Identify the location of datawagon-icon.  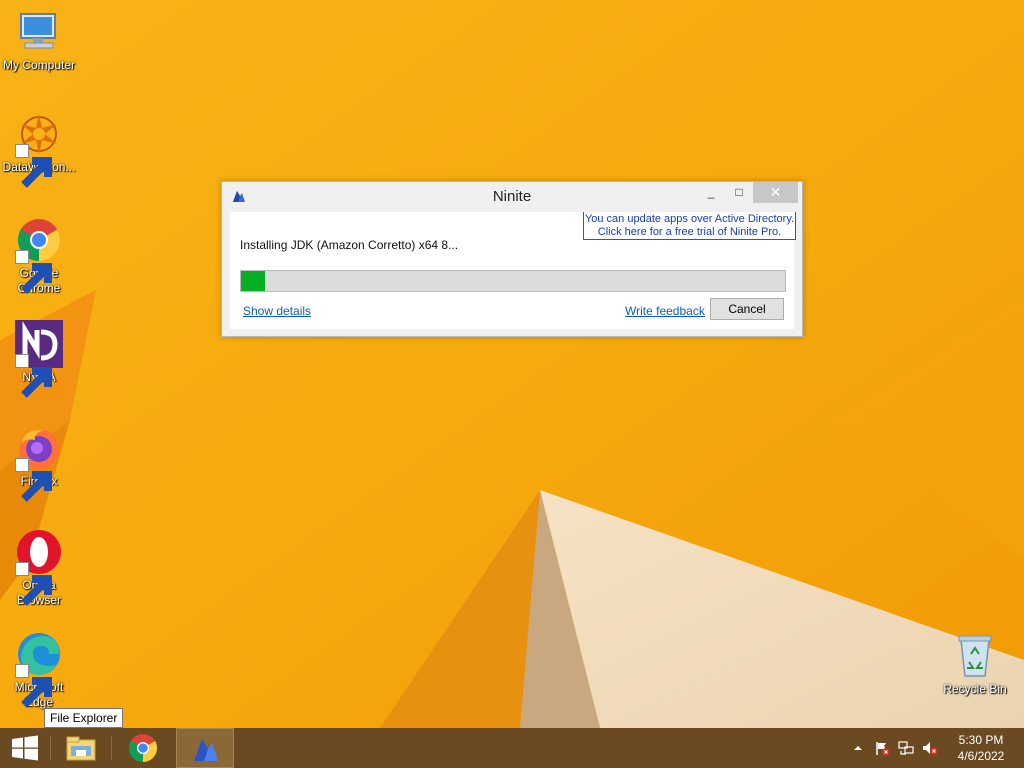
(39, 149).